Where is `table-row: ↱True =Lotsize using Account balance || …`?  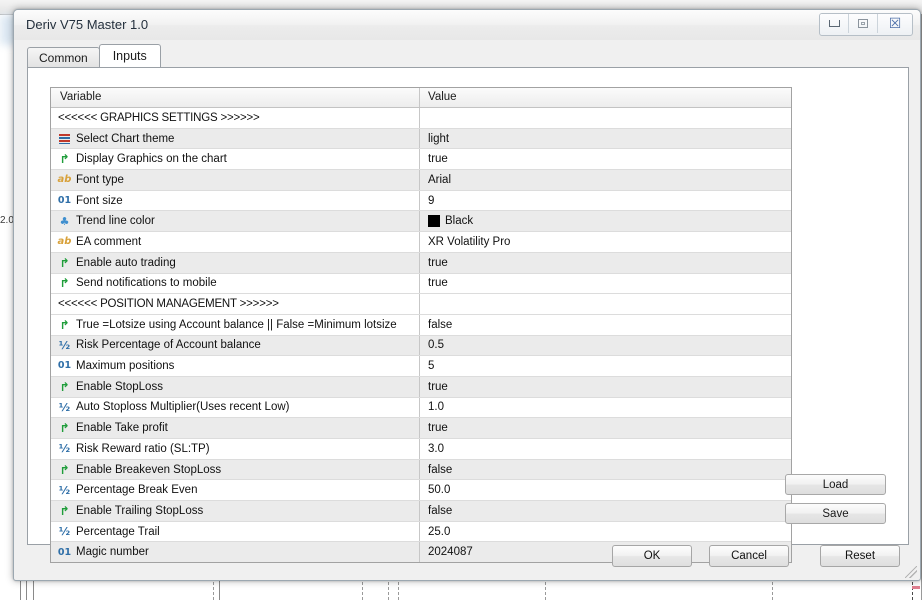
table-row: ↱True =Lotsize using Account balance || … is located at coordinates (421, 325).